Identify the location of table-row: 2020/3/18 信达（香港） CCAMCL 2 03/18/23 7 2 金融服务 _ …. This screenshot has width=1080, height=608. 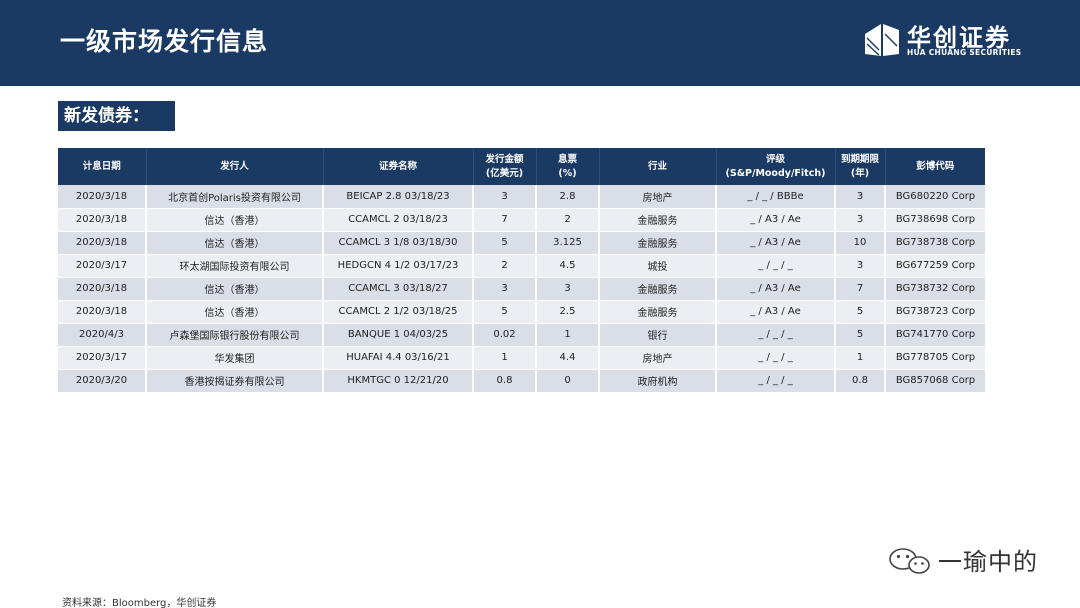
(521, 220).